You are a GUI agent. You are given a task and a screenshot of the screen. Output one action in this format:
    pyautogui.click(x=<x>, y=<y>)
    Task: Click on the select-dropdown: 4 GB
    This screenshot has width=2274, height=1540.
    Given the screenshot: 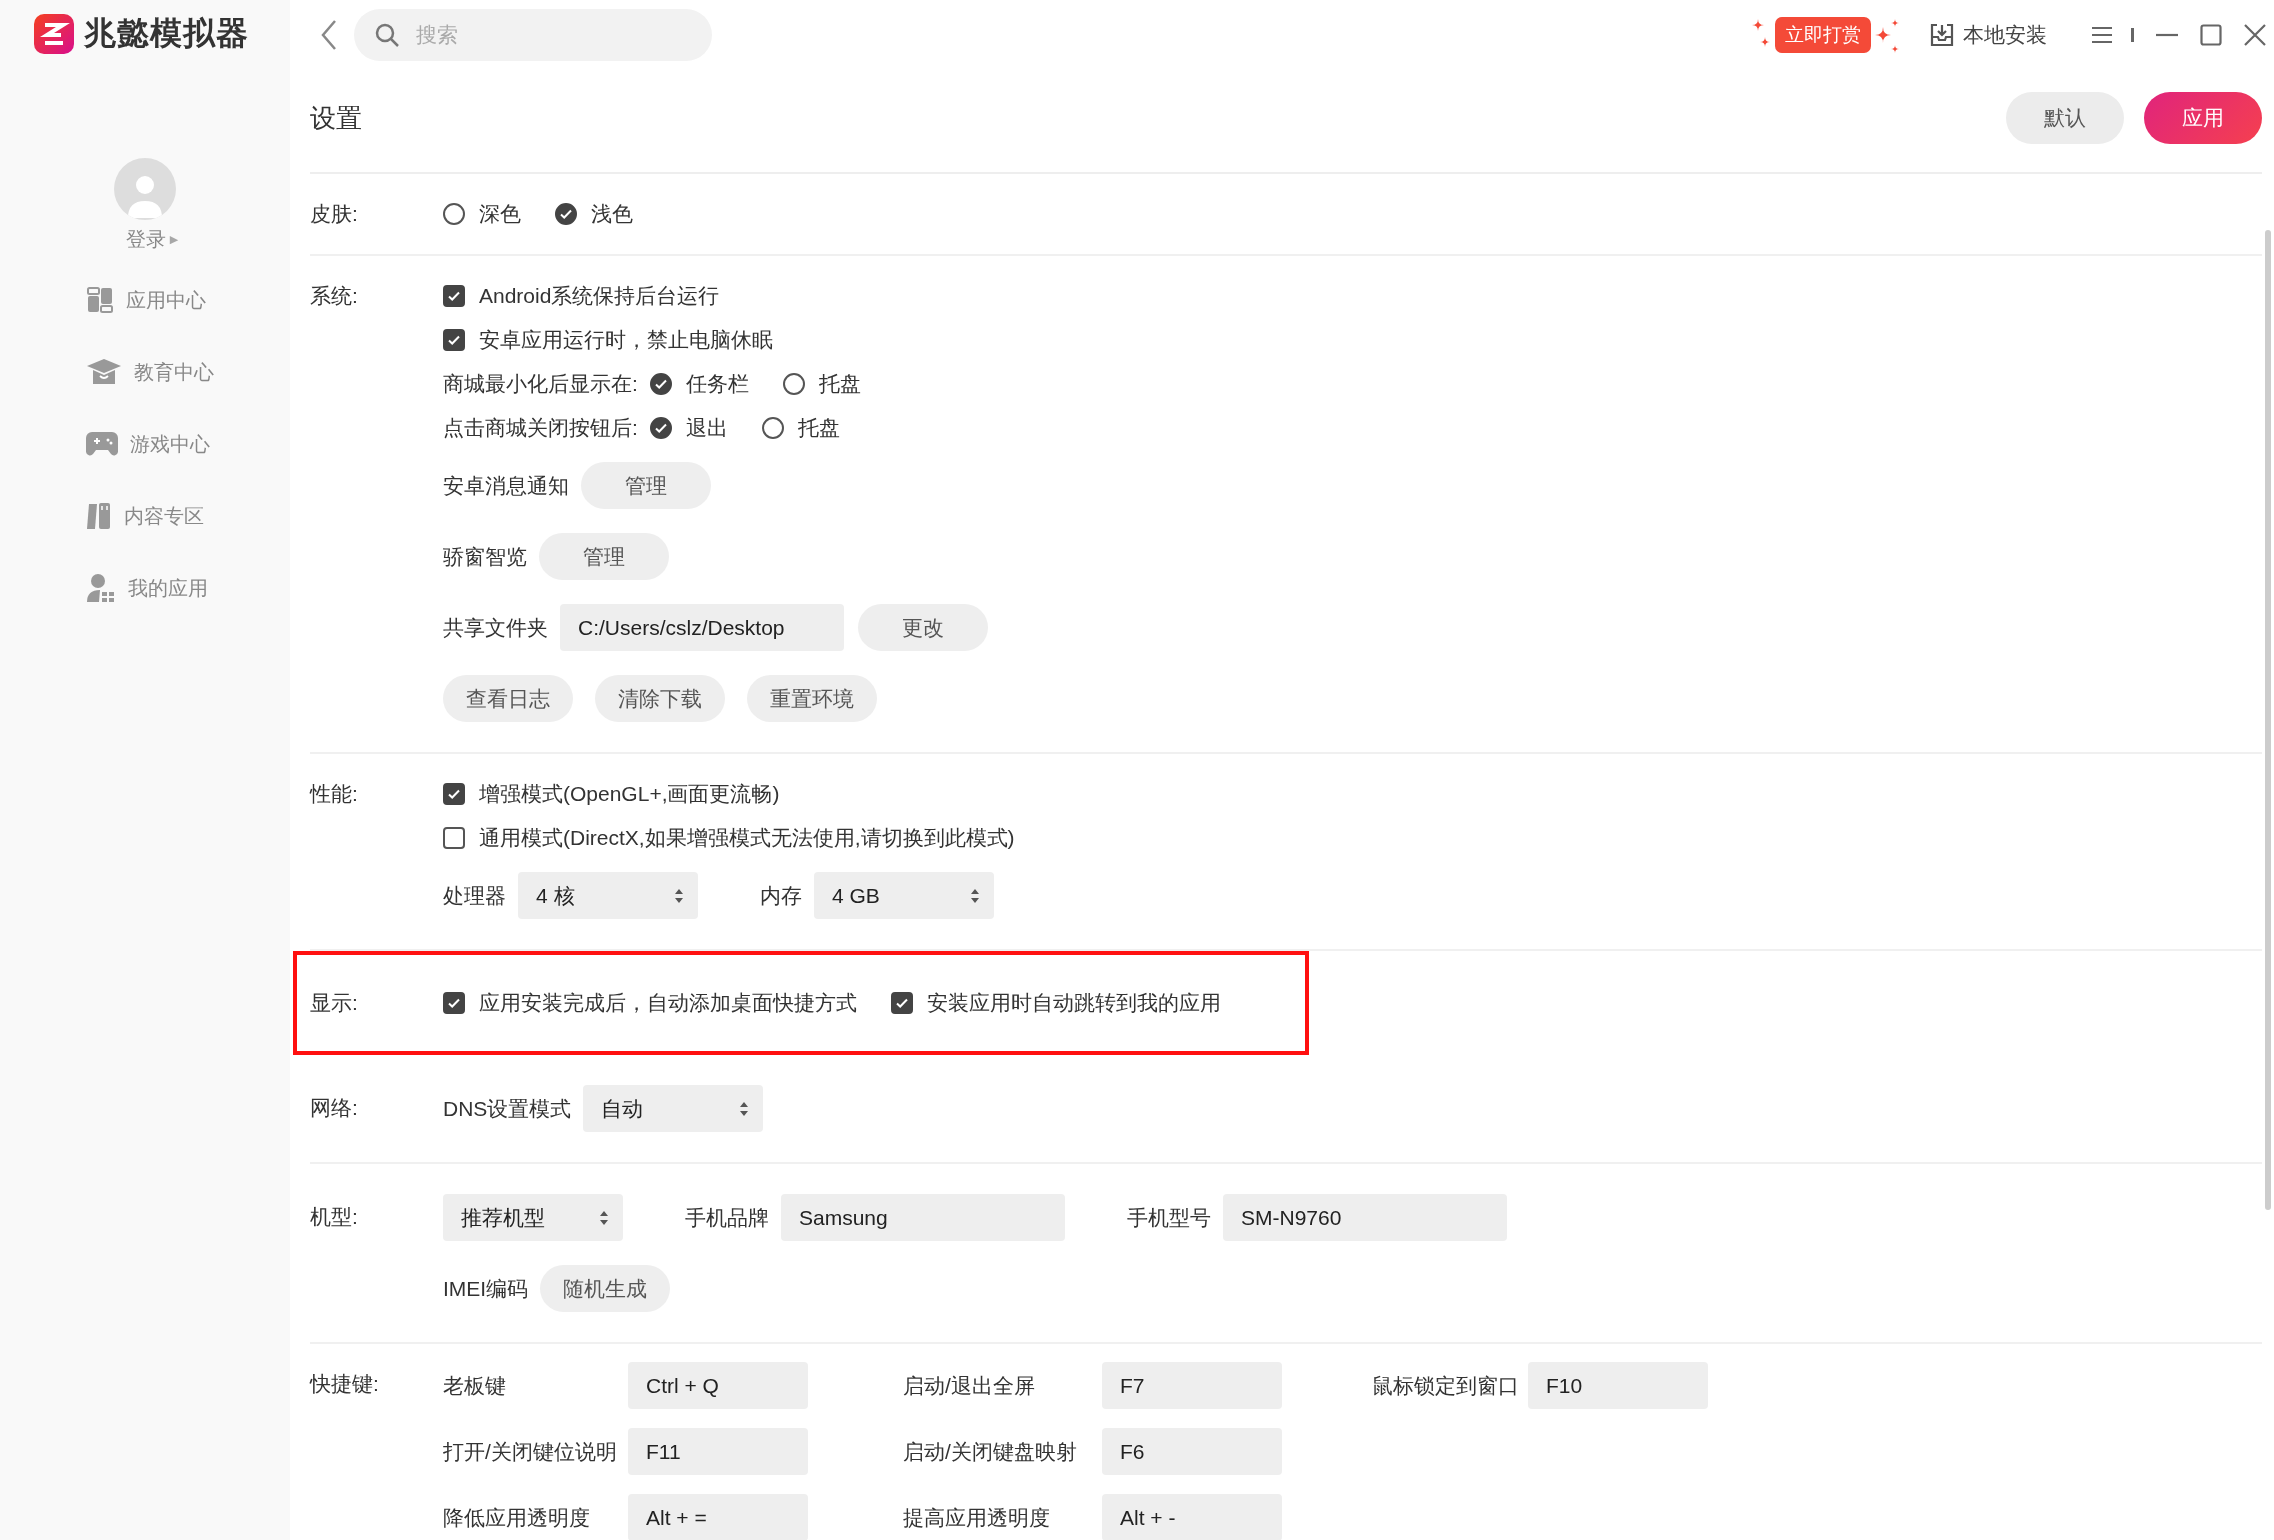 What is the action you would take?
    pyautogui.click(x=904, y=895)
    